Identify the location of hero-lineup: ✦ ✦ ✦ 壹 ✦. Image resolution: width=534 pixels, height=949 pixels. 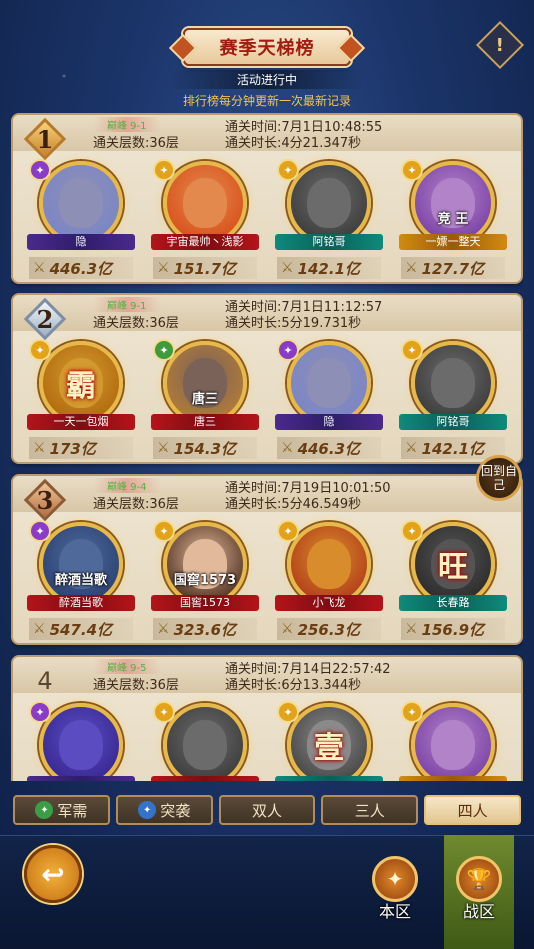
(267, 741).